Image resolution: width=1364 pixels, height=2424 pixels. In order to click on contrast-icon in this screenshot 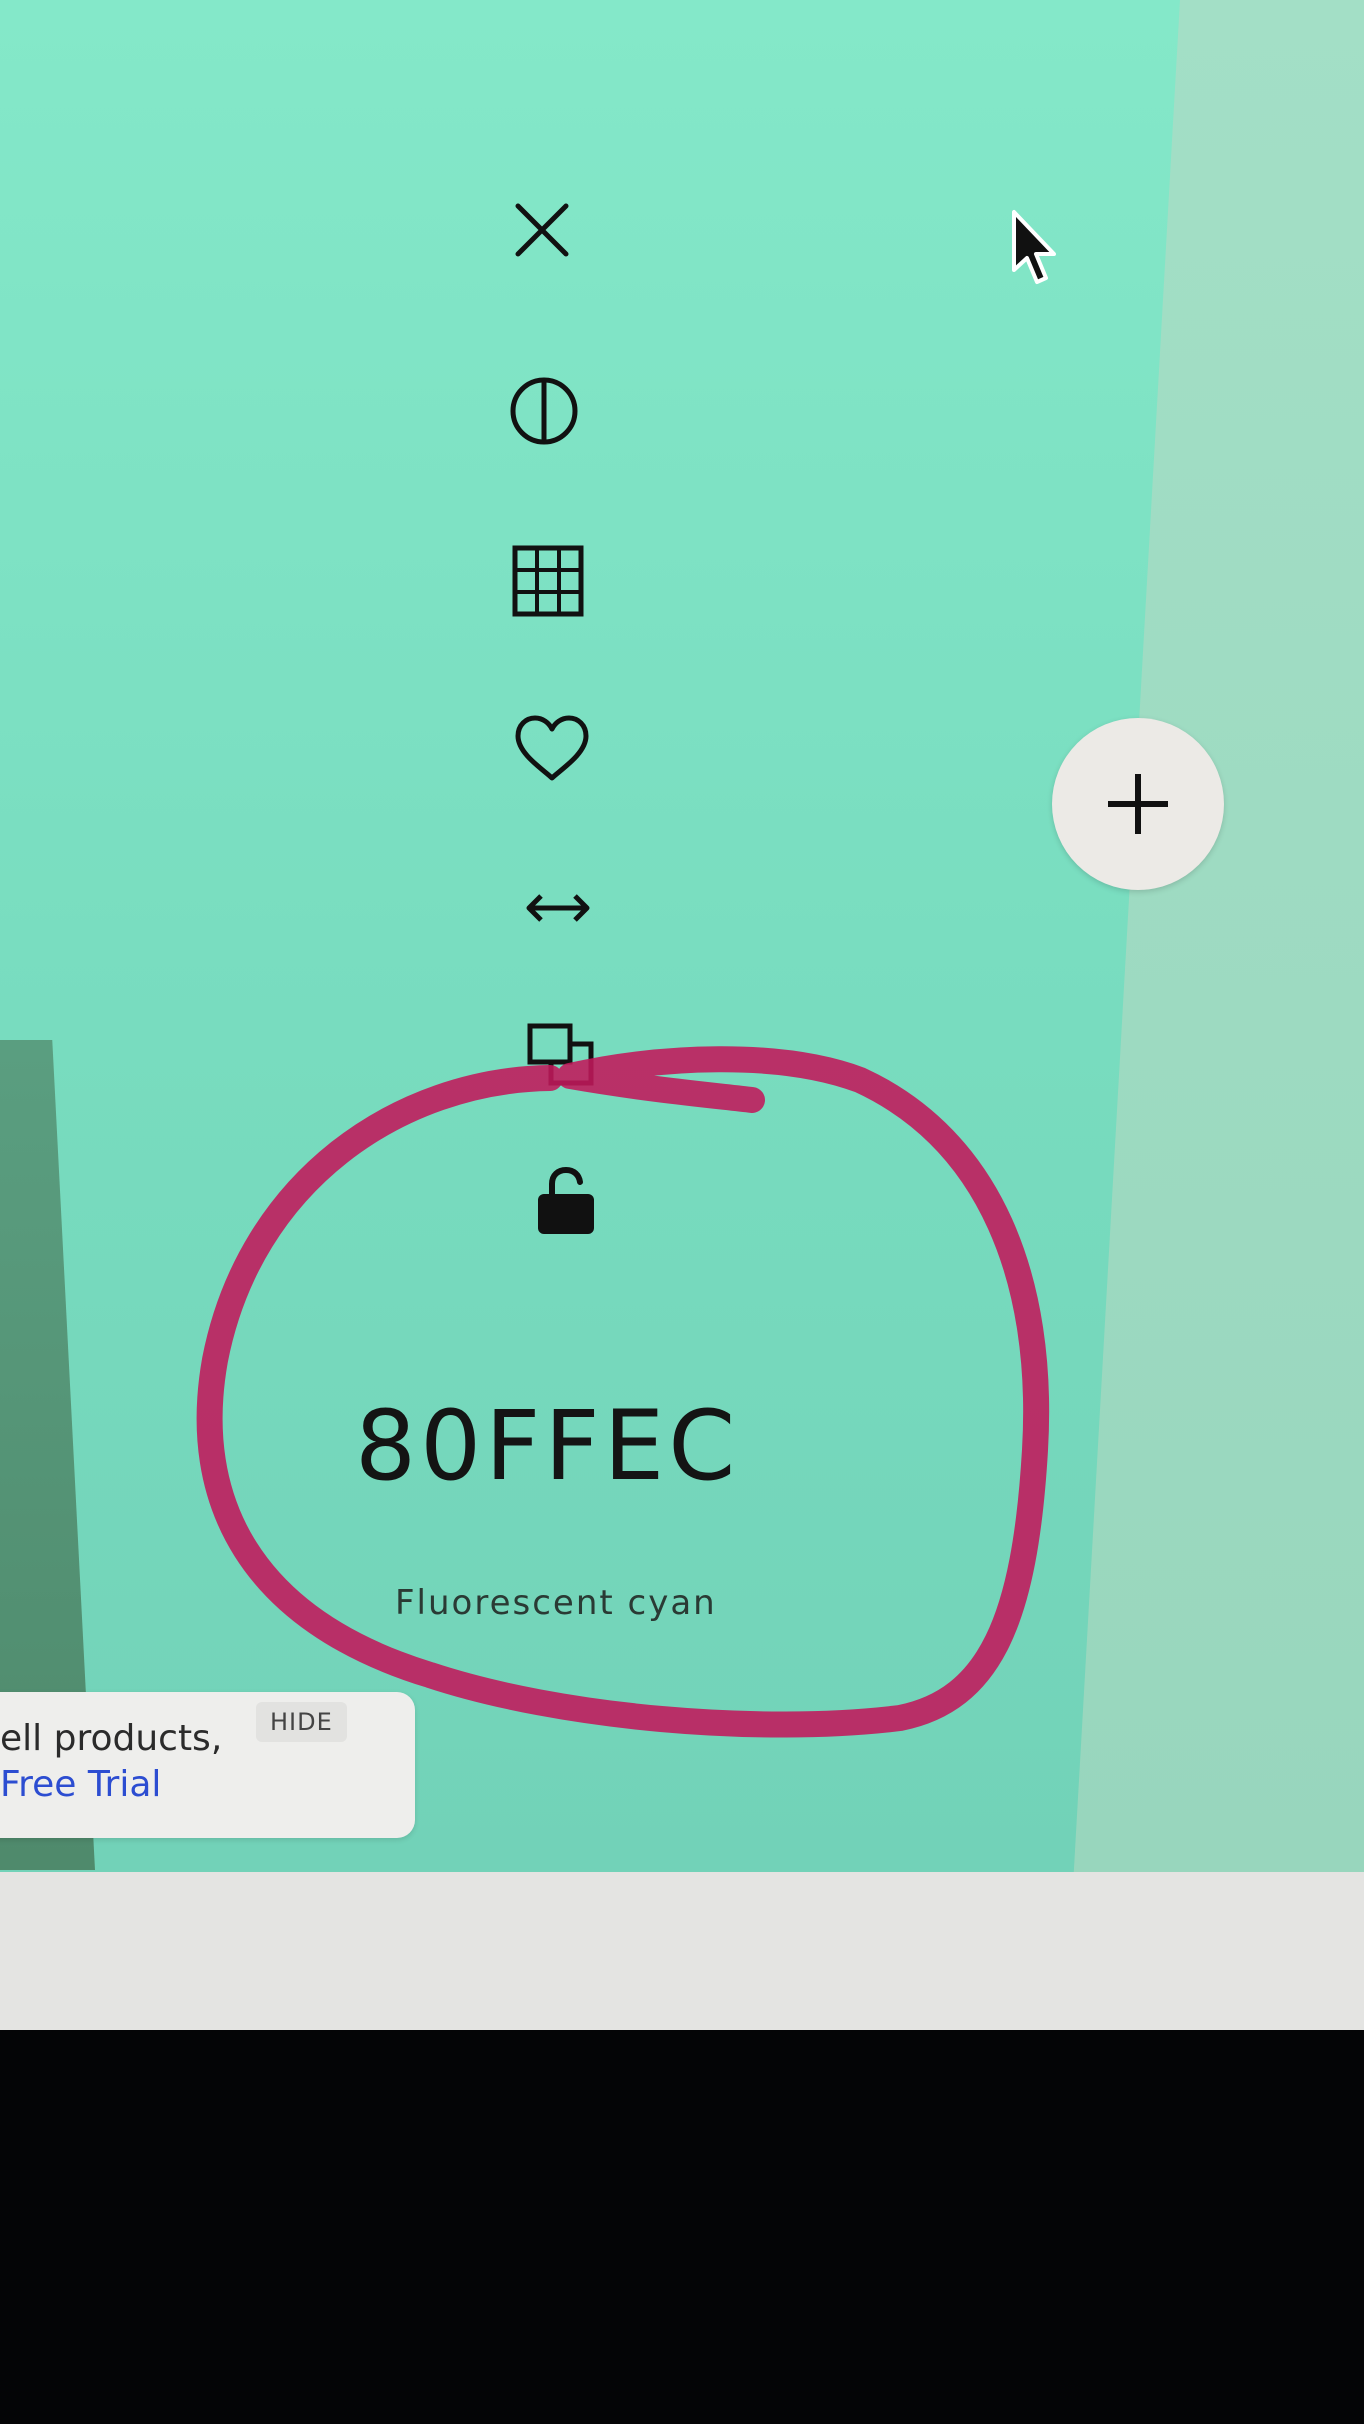, I will do `click(544, 411)`.